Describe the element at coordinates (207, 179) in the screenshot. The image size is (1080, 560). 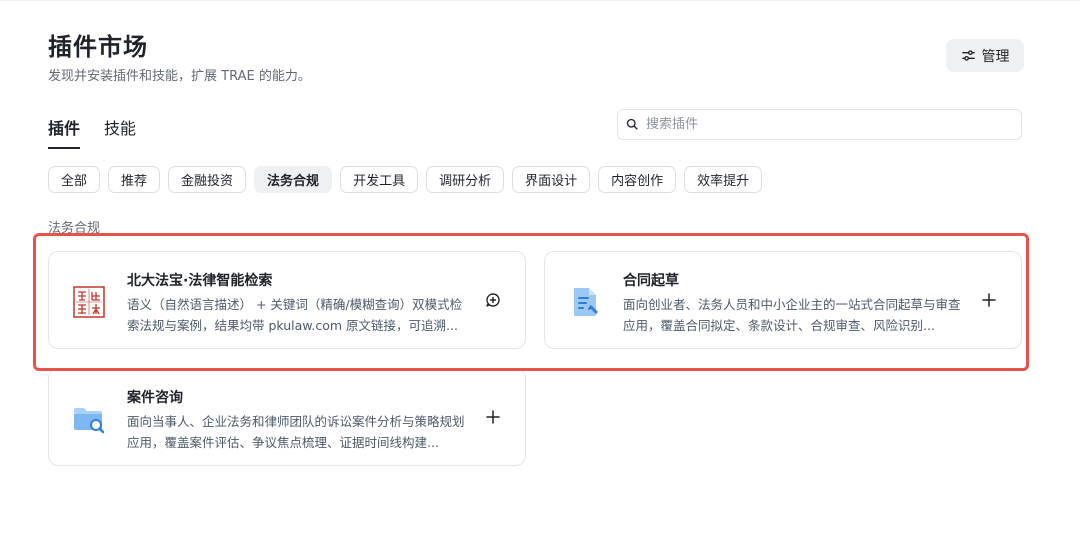
I see `filter-chip-finance: 金融投资` at that location.